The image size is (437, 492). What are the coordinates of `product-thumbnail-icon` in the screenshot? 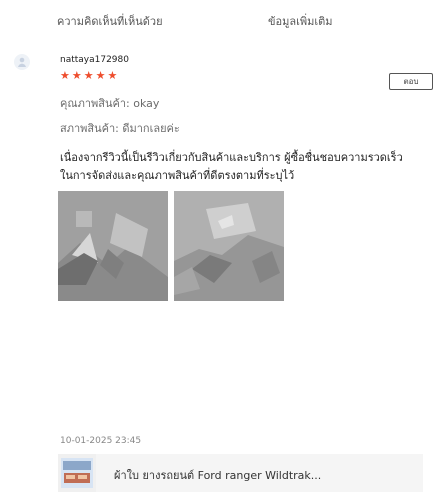 It's located at (77, 473).